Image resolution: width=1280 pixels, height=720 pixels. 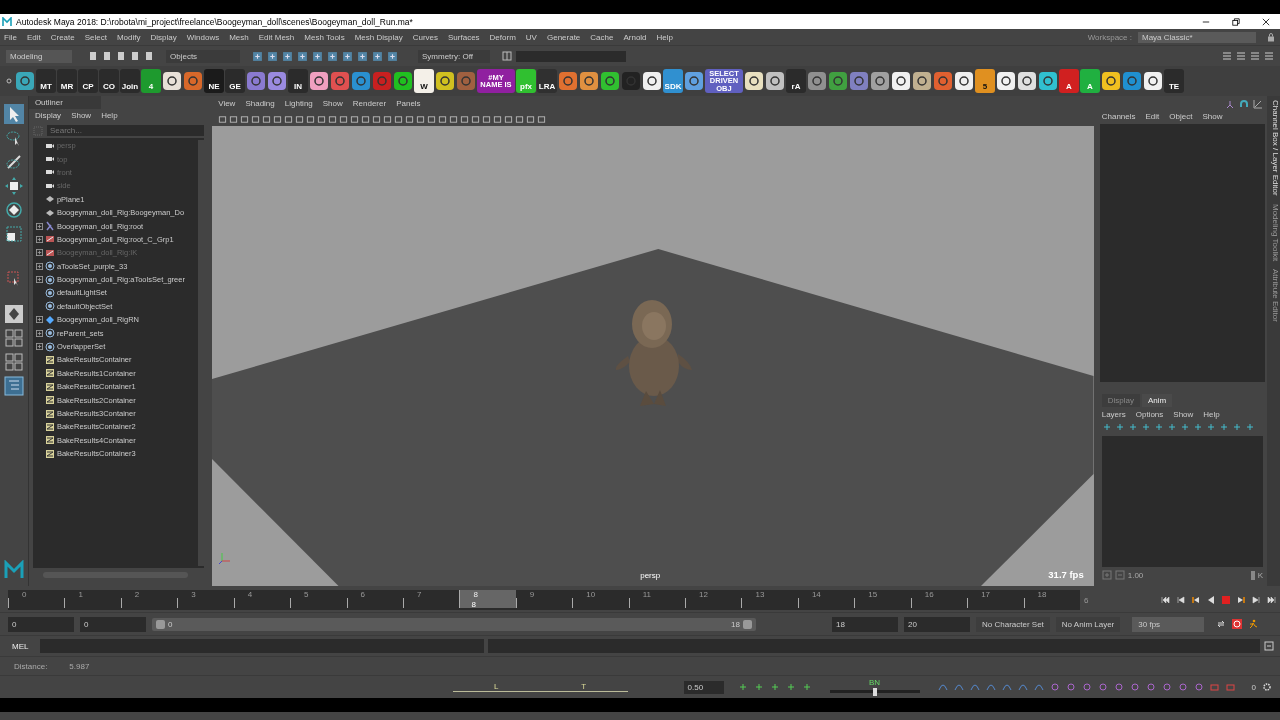 What do you see at coordinates (324, 37) in the screenshot?
I see `menu-item: Mesh Tools` at bounding box center [324, 37].